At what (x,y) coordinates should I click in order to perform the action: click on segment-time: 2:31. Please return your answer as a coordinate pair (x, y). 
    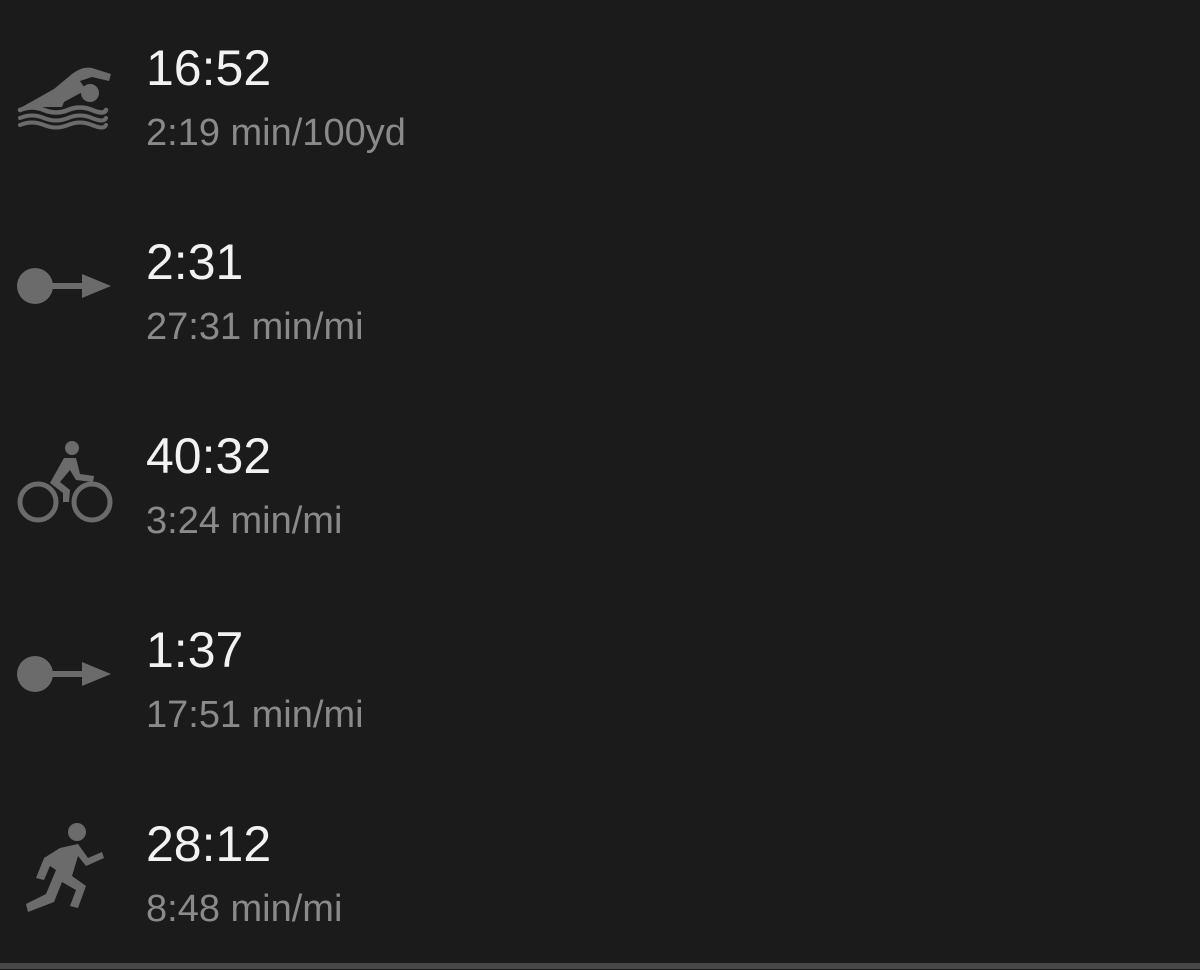
    Looking at the image, I should click on (195, 262).